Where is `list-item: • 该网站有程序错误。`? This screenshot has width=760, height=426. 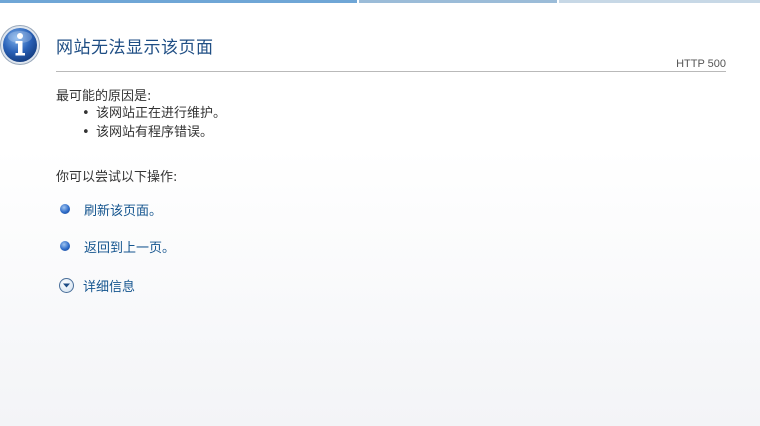 list-item: • 该网站有程序错误。 is located at coordinates (154, 132).